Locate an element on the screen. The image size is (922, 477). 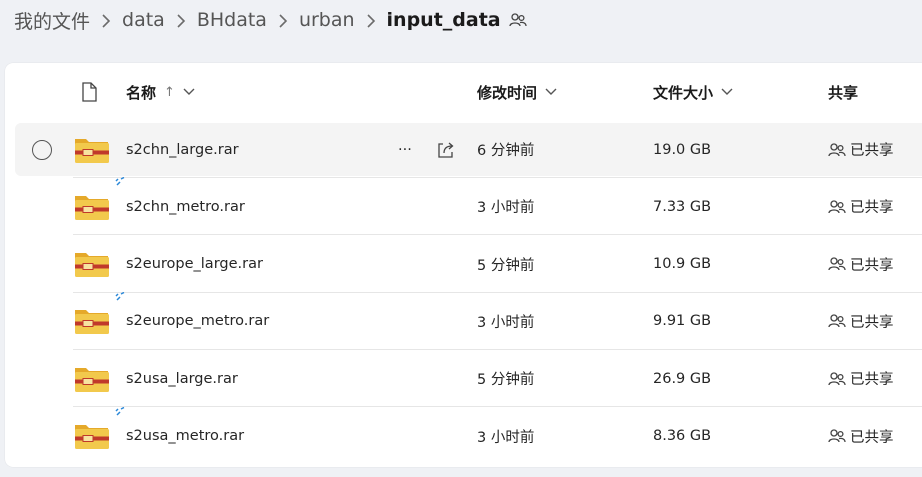
column-header-row: 名称 ↑ 修改时间 文件大小 共享 is located at coordinates (463, 92).